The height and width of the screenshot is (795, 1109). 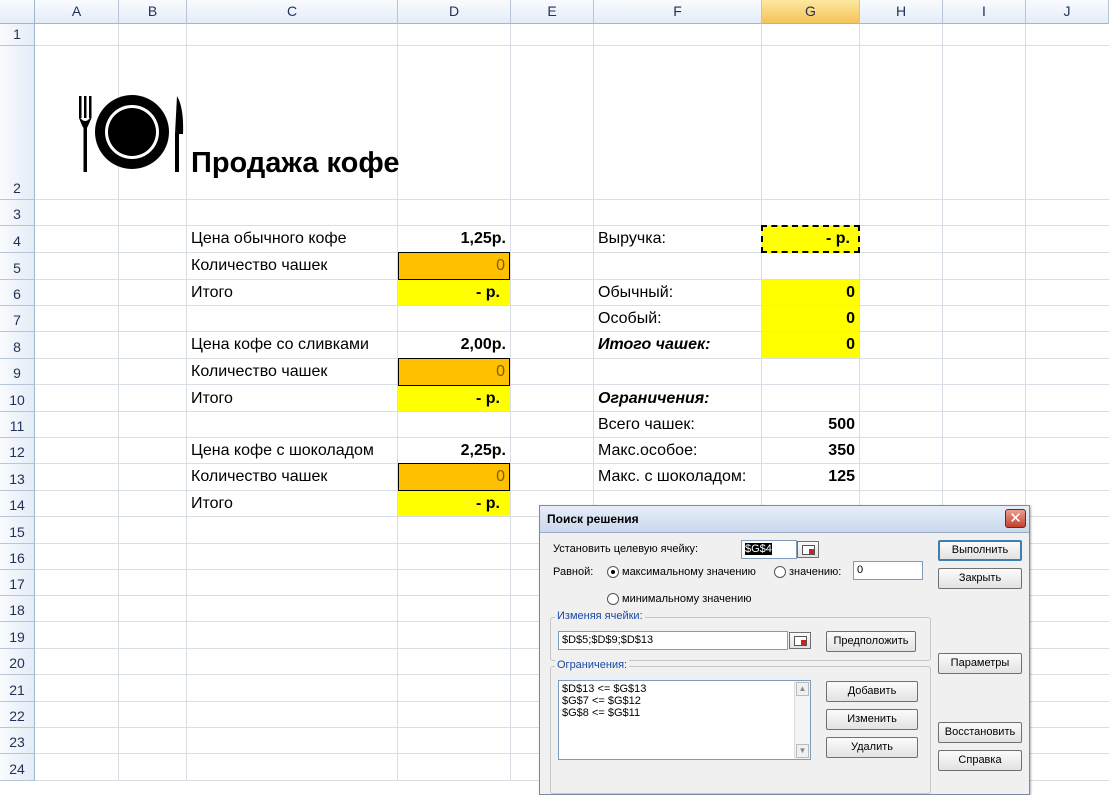 What do you see at coordinates (17, 688) in the screenshot?
I see `row-header-21: 21` at bounding box center [17, 688].